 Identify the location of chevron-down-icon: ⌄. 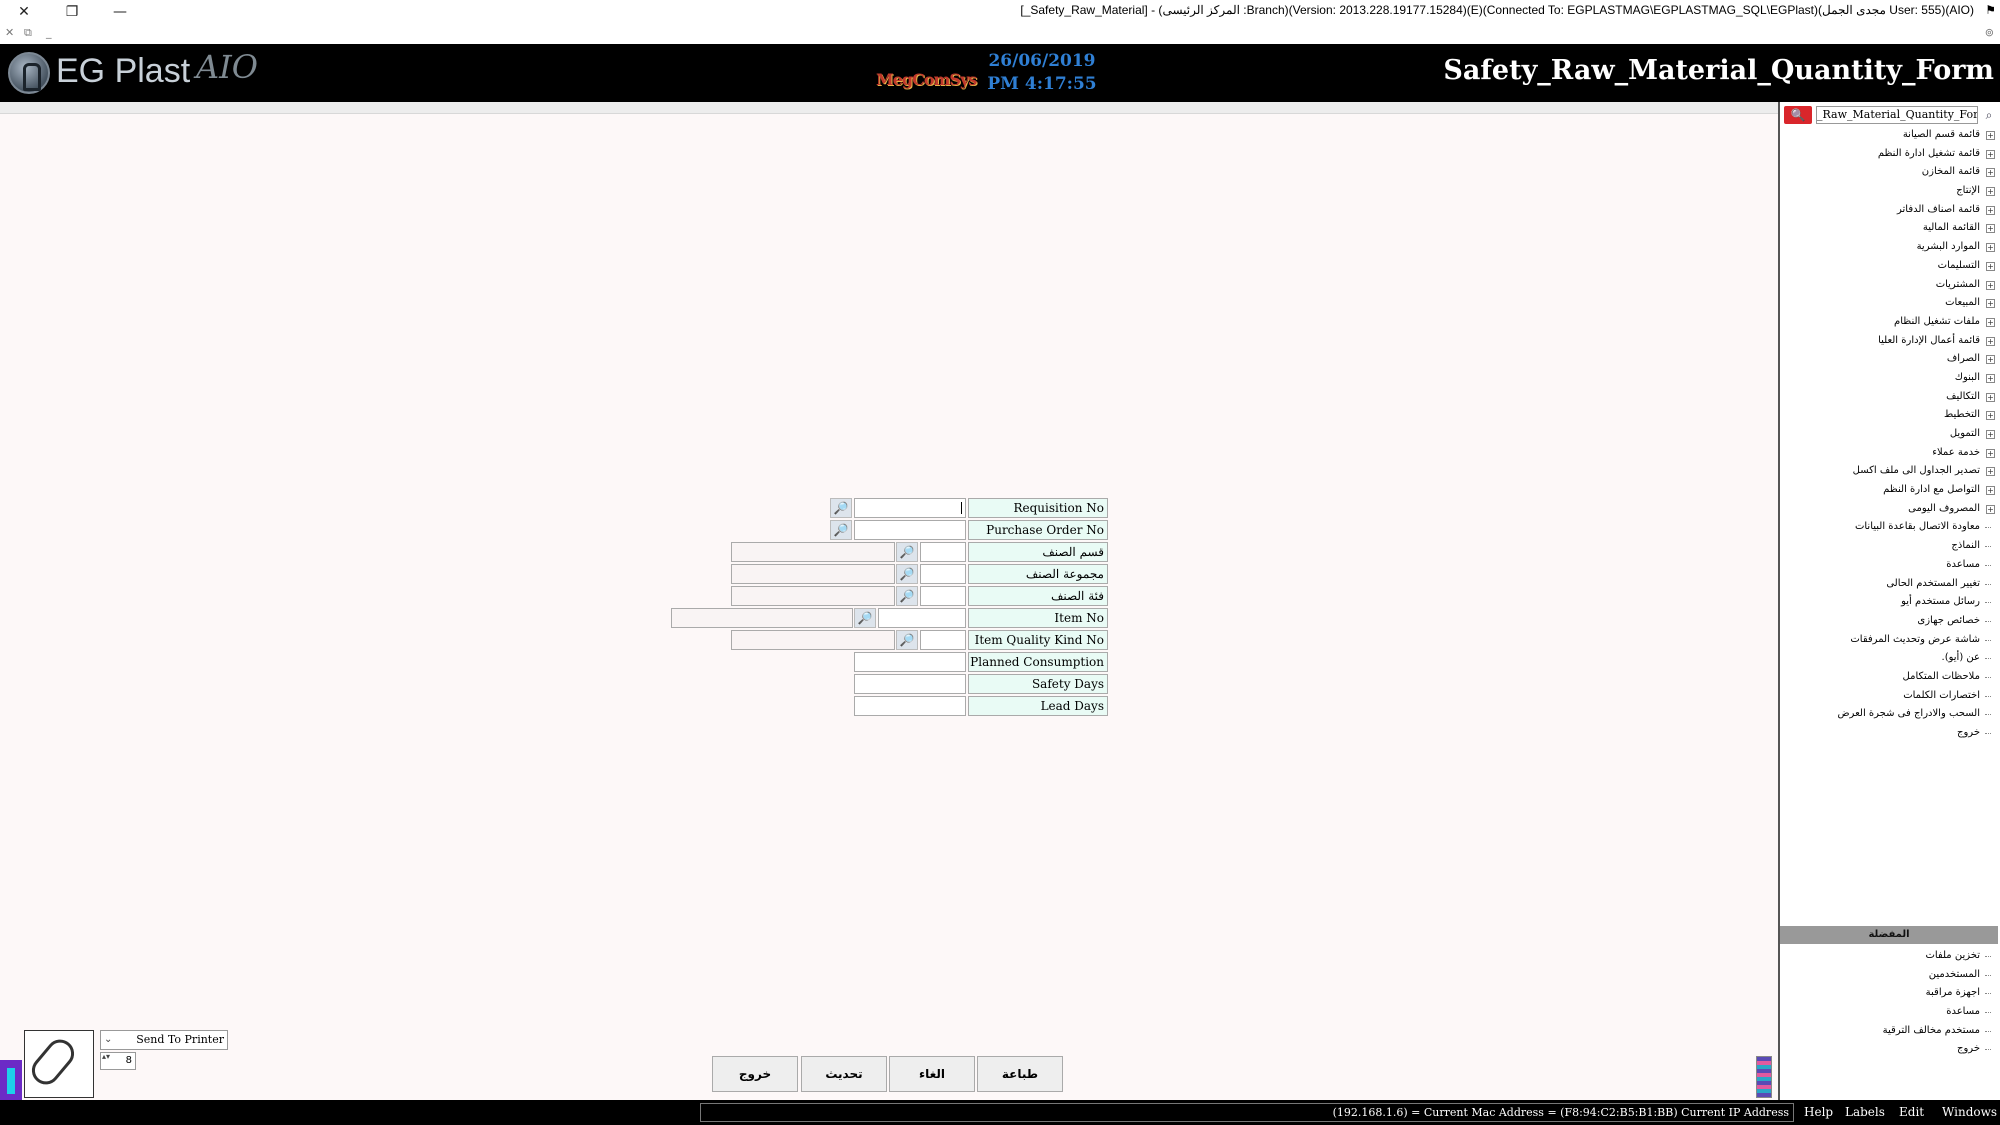
(108, 1040).